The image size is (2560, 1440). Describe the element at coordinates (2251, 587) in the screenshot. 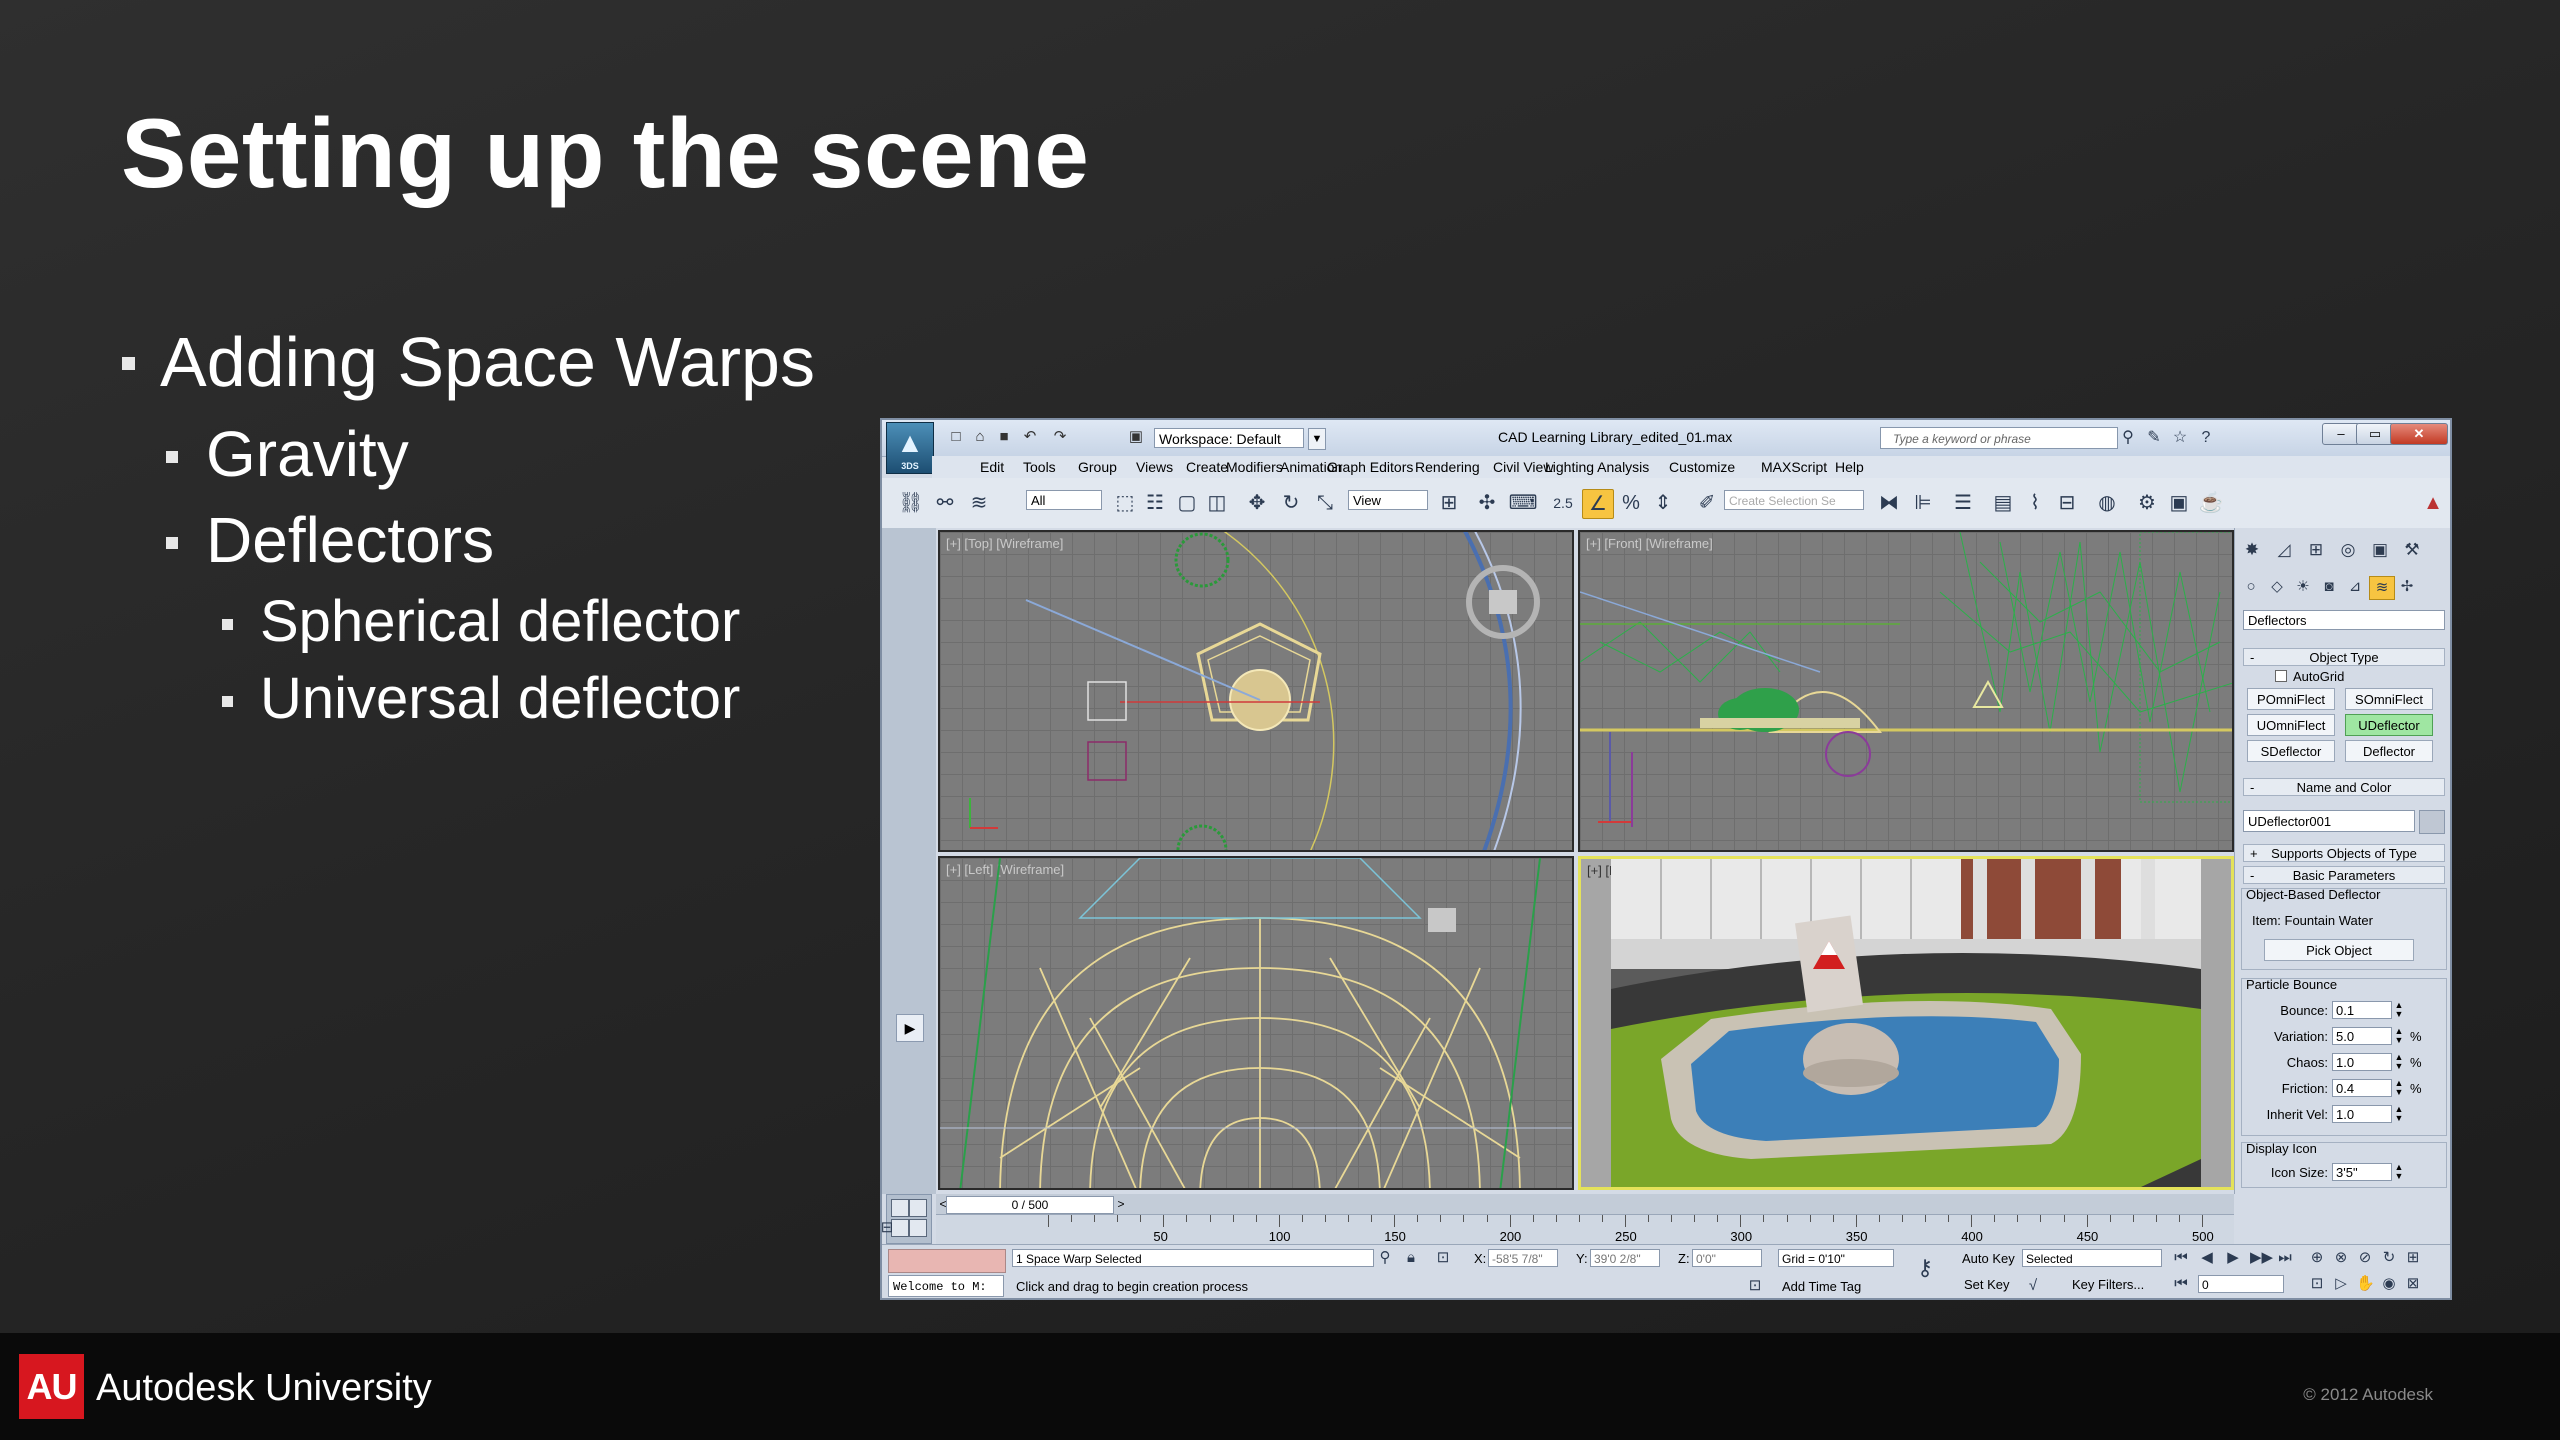

I see `geometry-icon: ○` at that location.